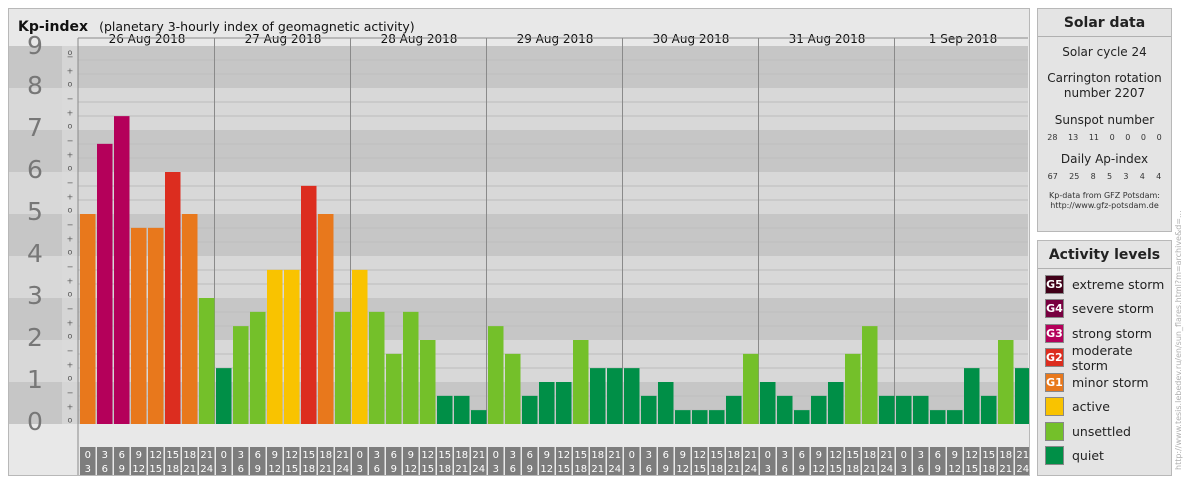 The image size is (1184, 480). What do you see at coordinates (35, 421) in the screenshot?
I see `kp-axis-tick-label: 0` at bounding box center [35, 421].